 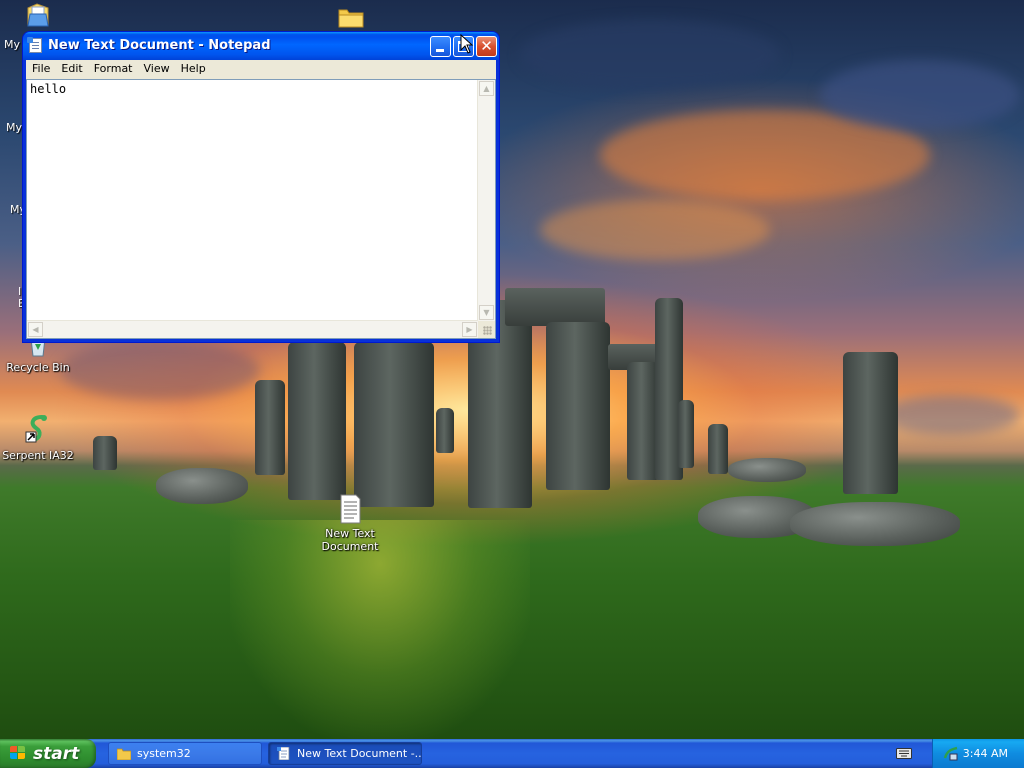 What do you see at coordinates (951, 753) in the screenshot?
I see `network-icon` at bounding box center [951, 753].